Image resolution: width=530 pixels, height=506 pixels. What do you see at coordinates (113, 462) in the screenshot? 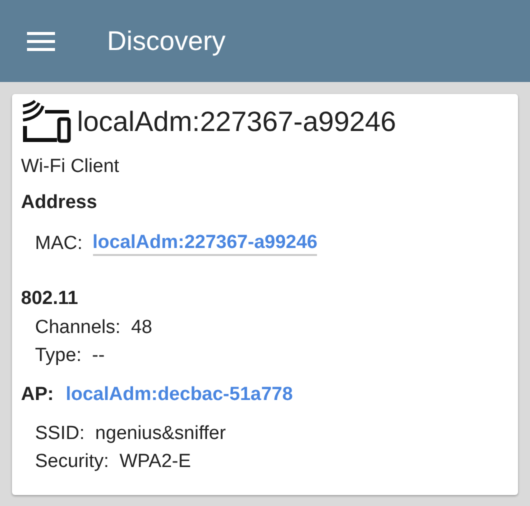
I see `field-text: Security: WPA2-E` at bounding box center [113, 462].